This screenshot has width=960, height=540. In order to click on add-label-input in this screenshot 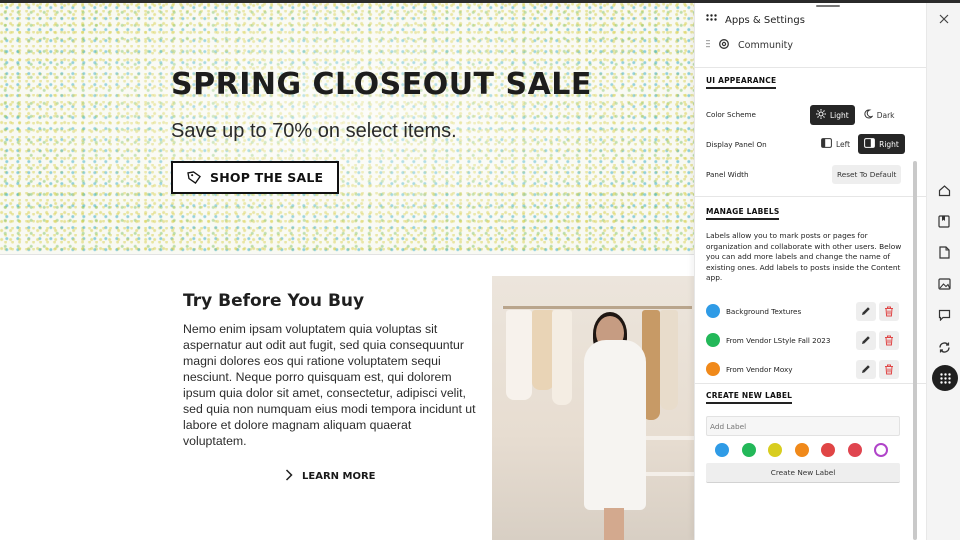, I will do `click(803, 426)`.